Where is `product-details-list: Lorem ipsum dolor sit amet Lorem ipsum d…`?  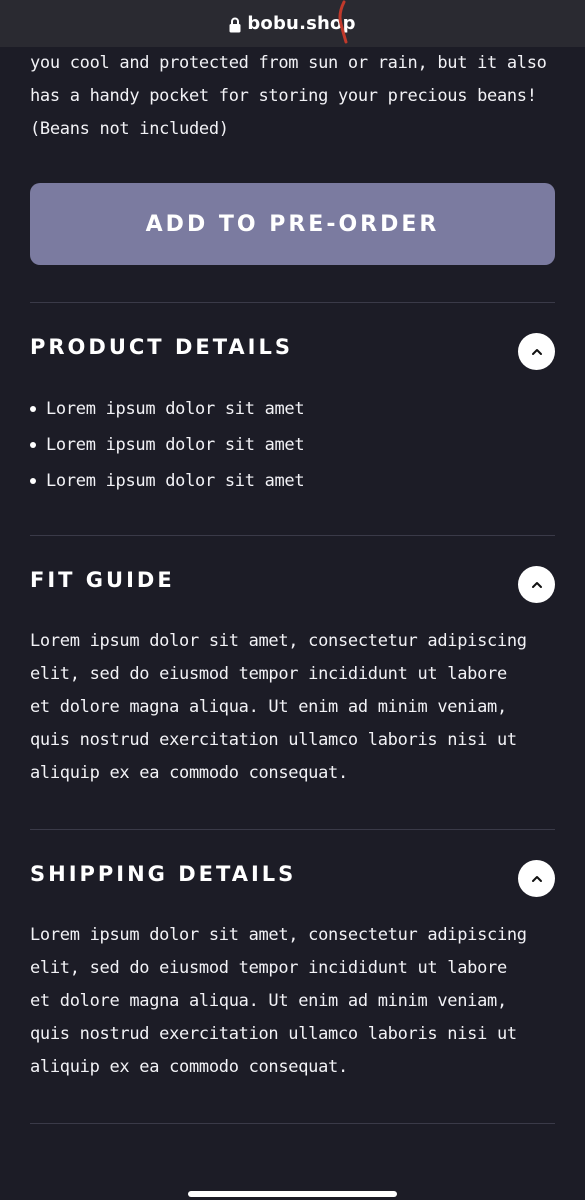
product-details-list: Lorem ipsum dolor sit amet Lorem ipsum d… is located at coordinates (167, 445).